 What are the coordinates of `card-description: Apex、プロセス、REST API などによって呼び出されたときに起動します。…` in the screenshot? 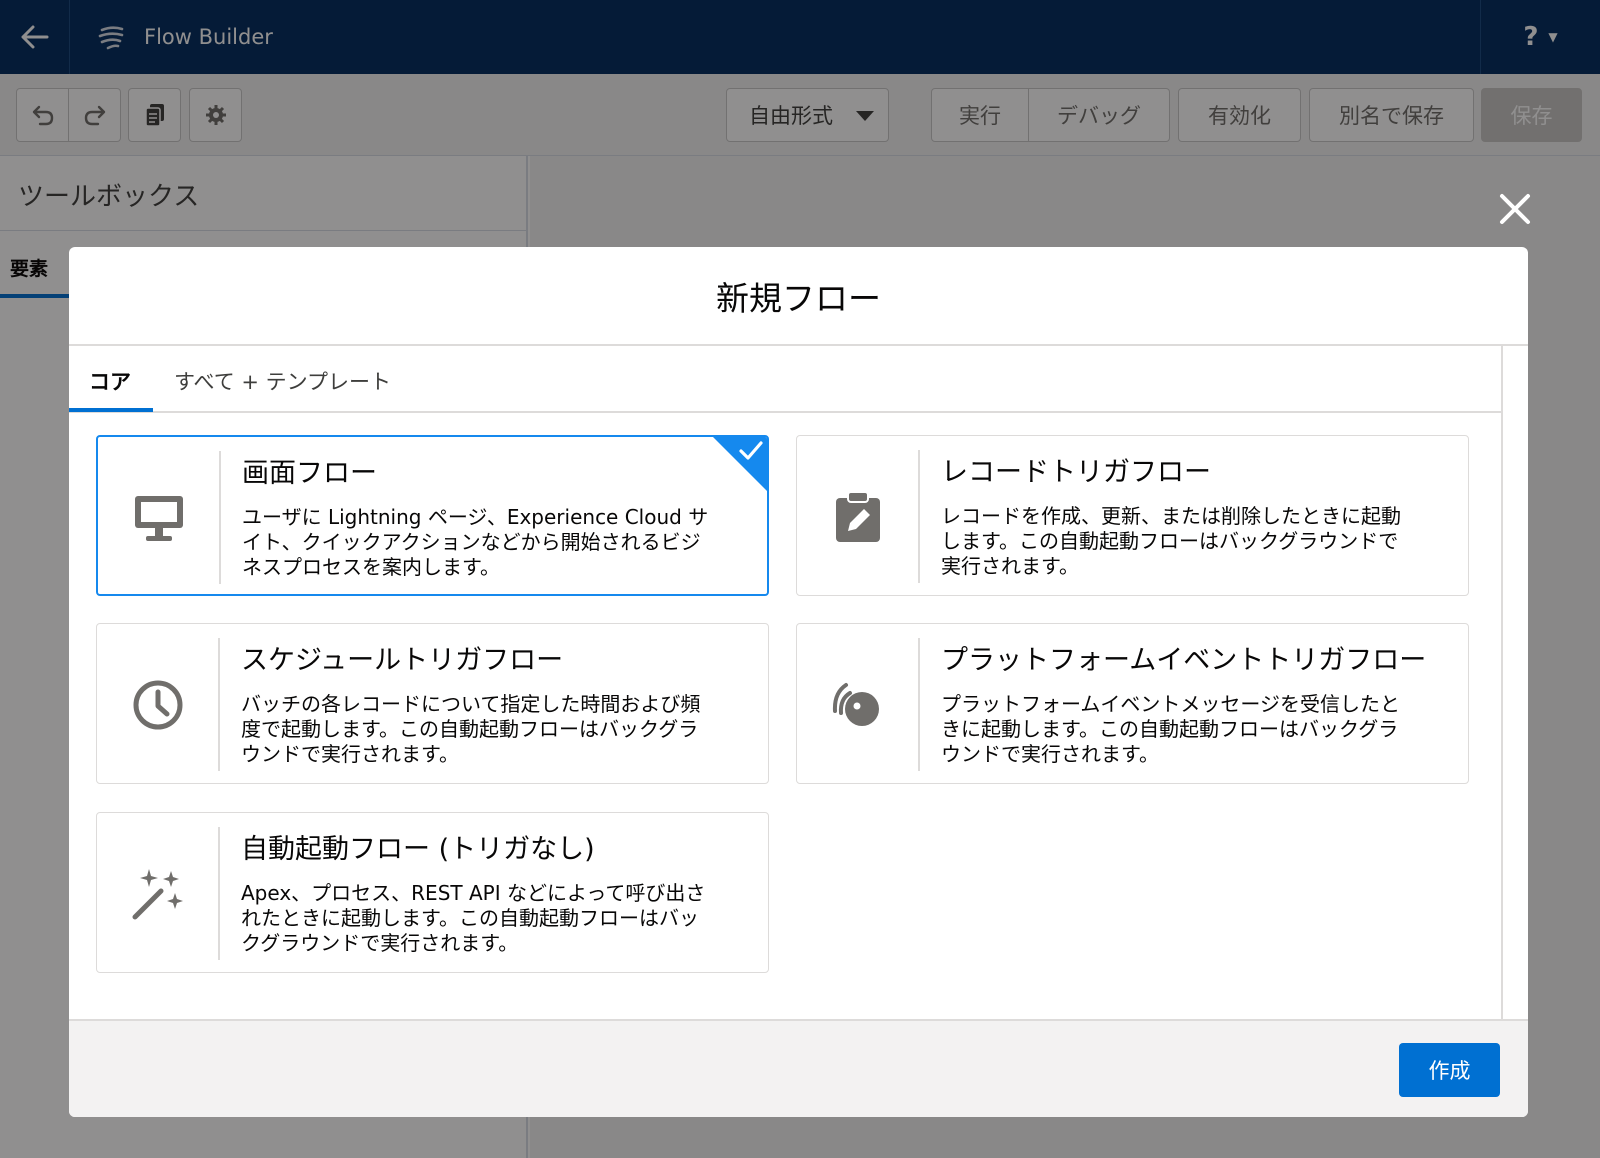 It's located at (473, 918).